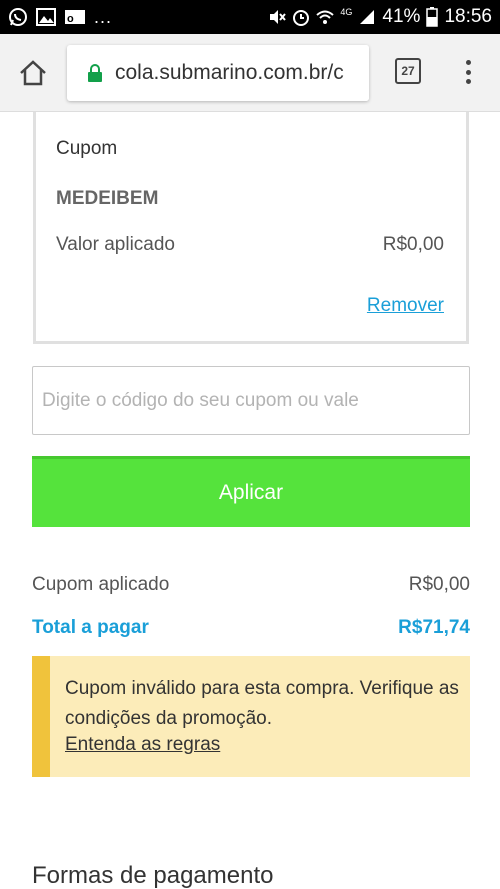 This screenshot has width=500, height=889. I want to click on coupon-code: MEDEIBEM, so click(107, 198).